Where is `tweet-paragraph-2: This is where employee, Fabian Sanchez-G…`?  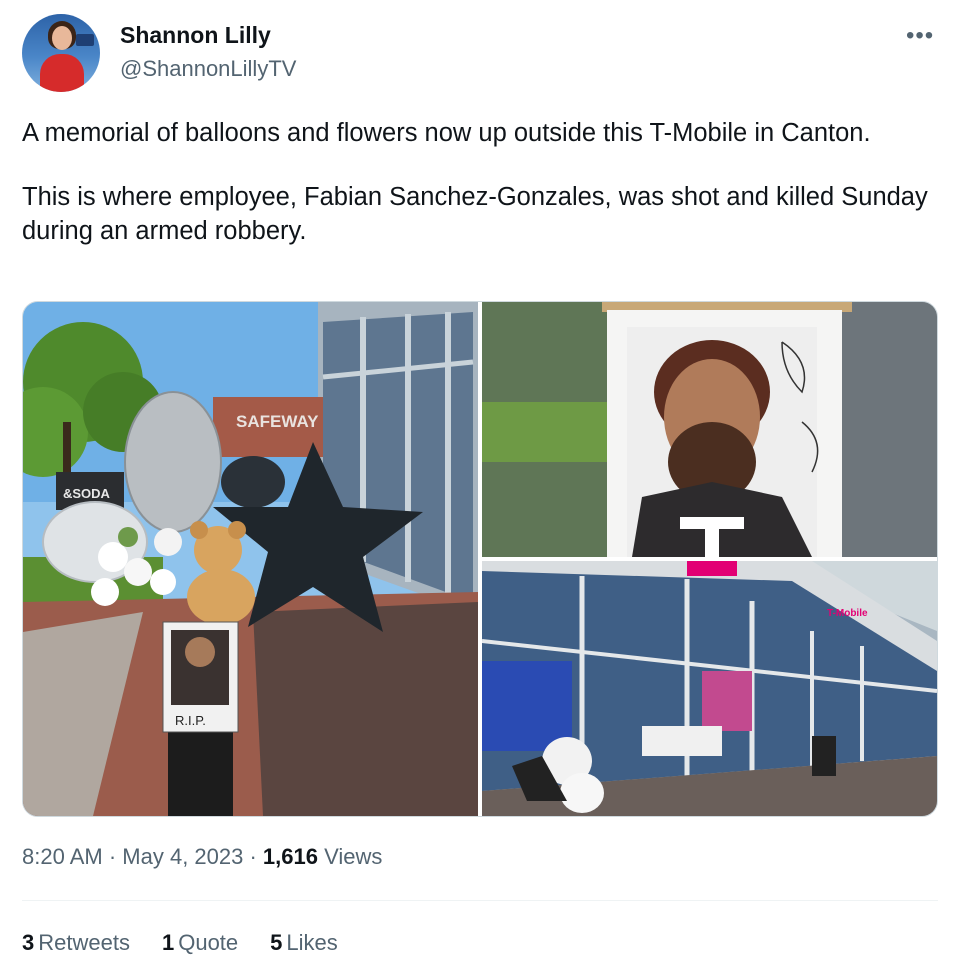 tweet-paragraph-2: This is where employee, Fabian Sanchez-G… is located at coordinates (475, 214).